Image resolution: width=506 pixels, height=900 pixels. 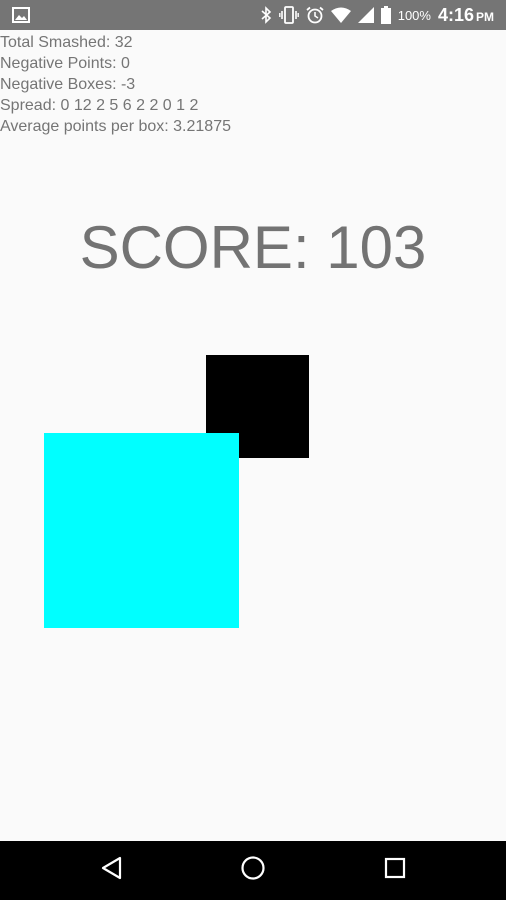 What do you see at coordinates (99, 105) in the screenshot?
I see `spread-label: Spread: 0 12 2 5 6 2 2 0 1 2` at bounding box center [99, 105].